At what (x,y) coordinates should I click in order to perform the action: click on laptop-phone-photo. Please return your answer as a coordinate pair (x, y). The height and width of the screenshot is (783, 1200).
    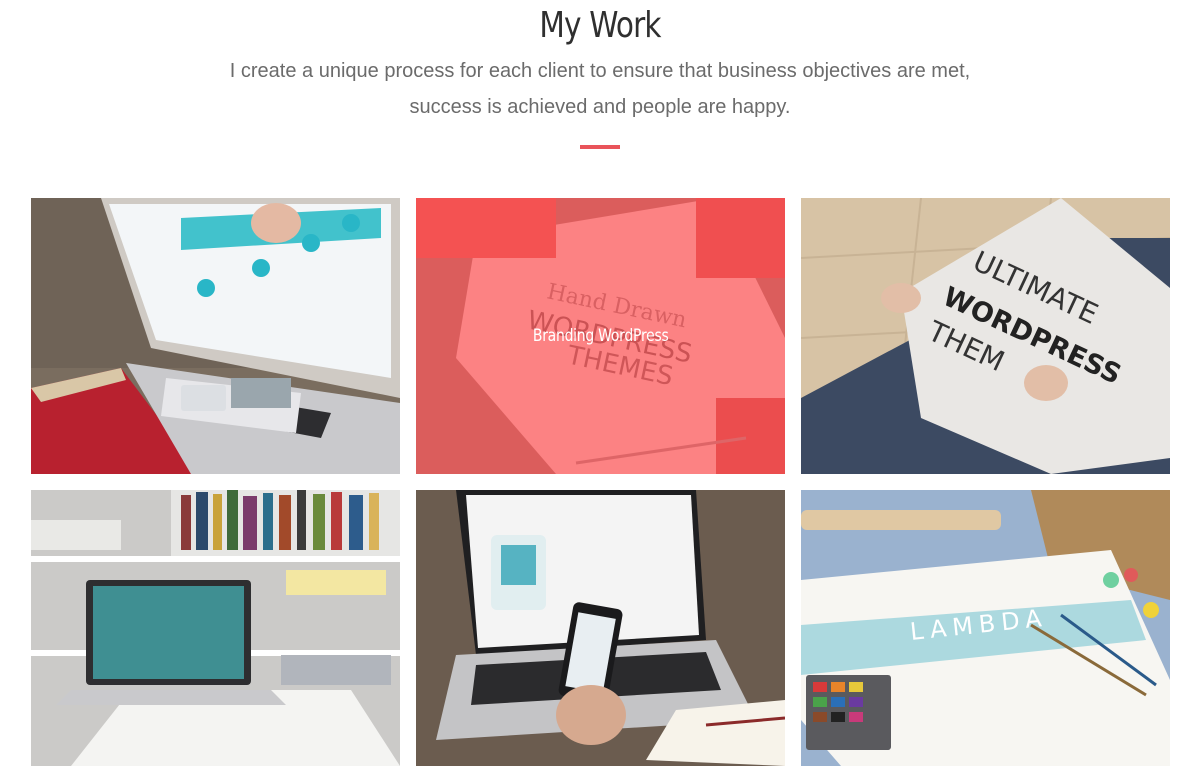
    Looking at the image, I should click on (215, 336).